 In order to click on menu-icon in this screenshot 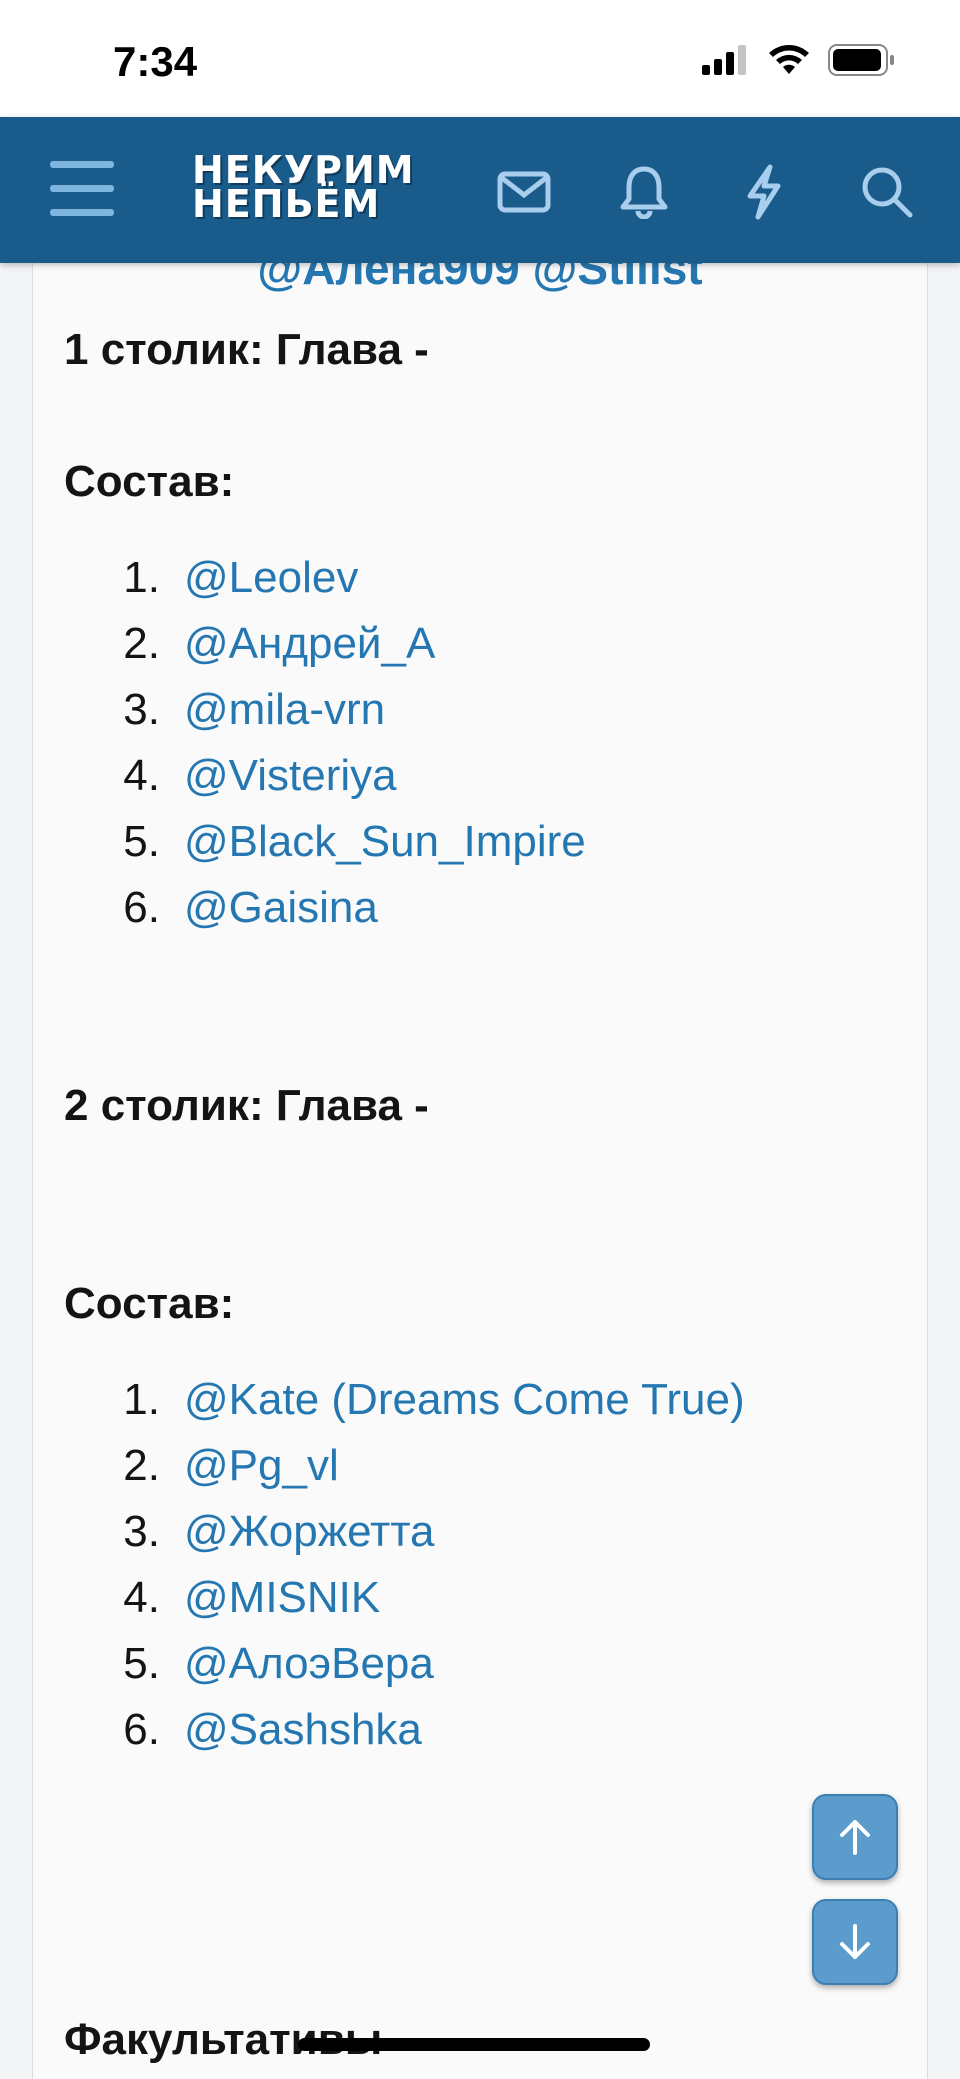, I will do `click(82, 189)`.